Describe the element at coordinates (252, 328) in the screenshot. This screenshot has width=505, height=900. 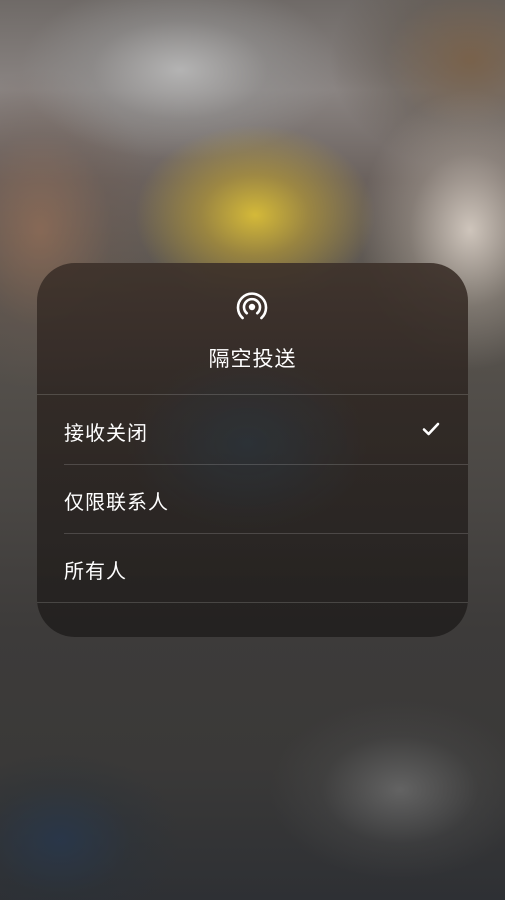
I see `sheet-header: 隔空投送` at that location.